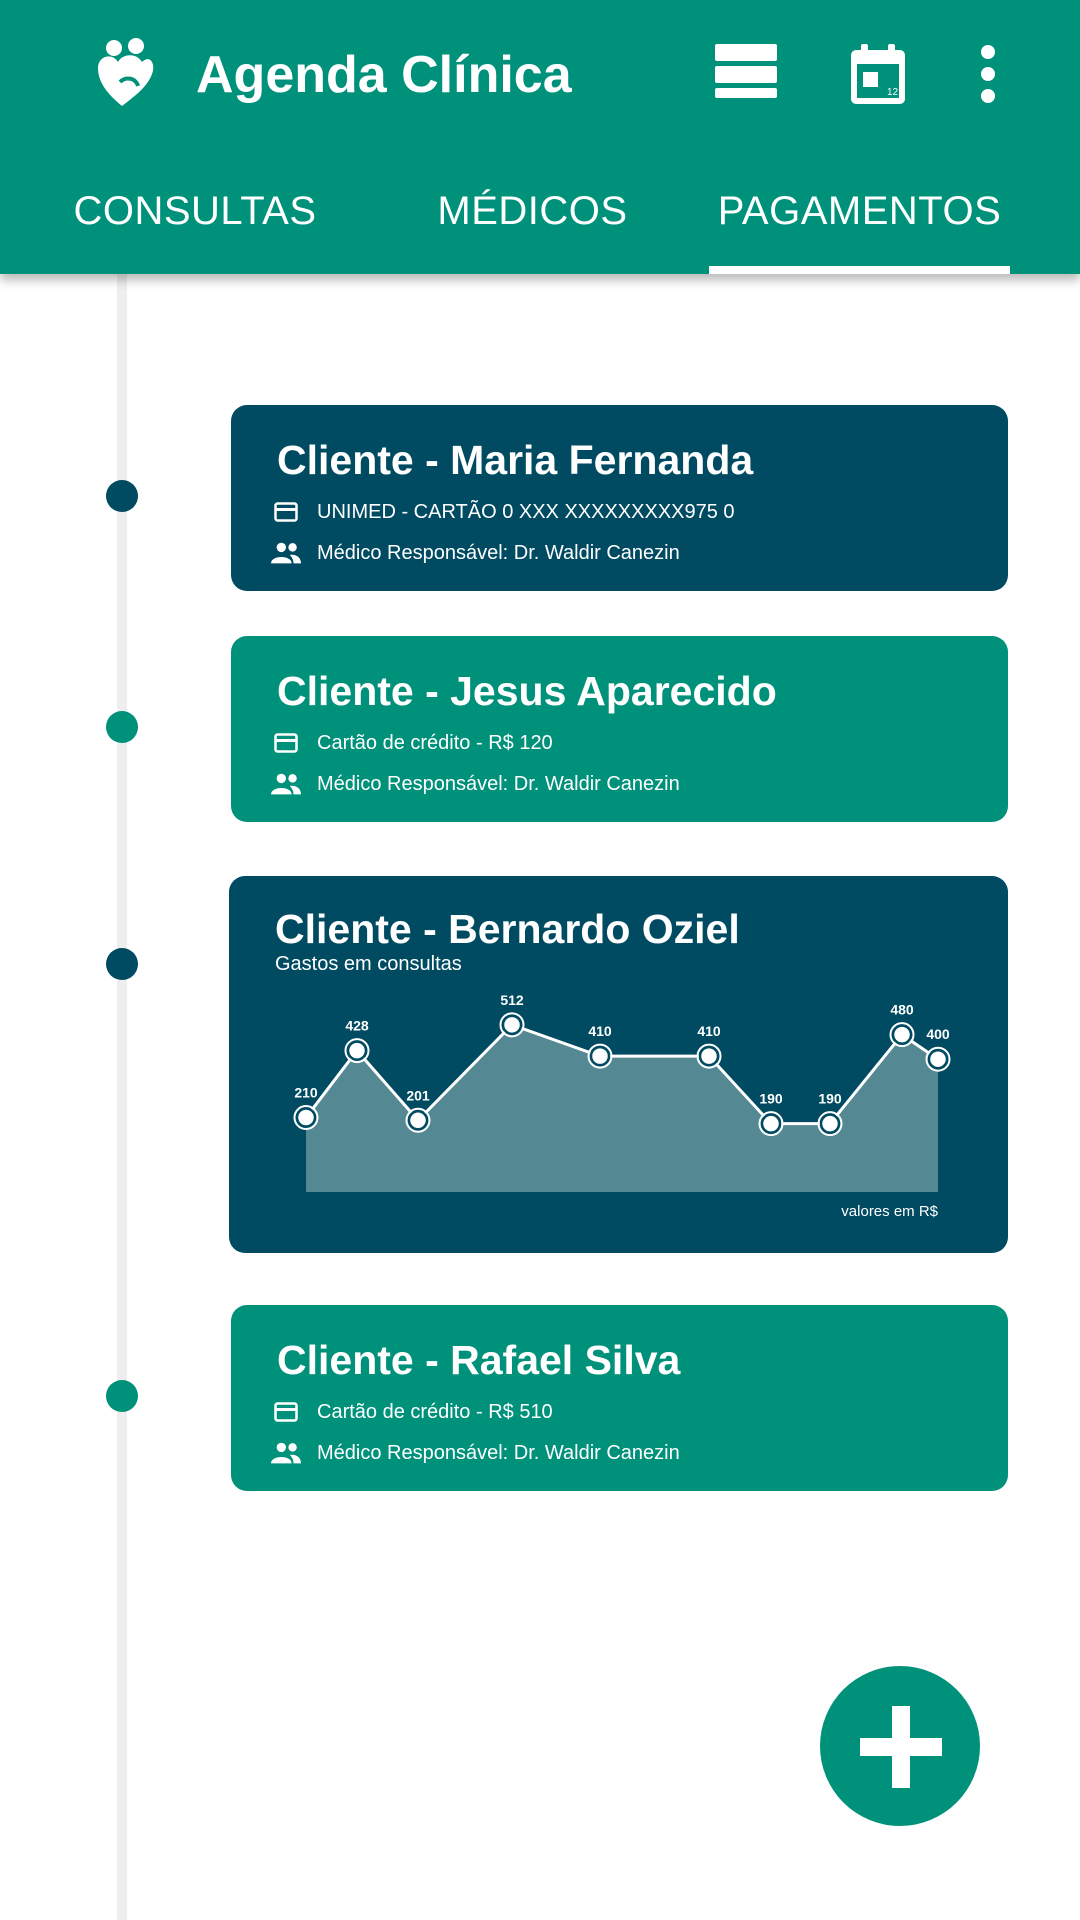 This screenshot has height=1920, width=1080. Describe the element at coordinates (527, 691) in the screenshot. I see `card-title: Cliente - Jesus Aparecido` at that location.